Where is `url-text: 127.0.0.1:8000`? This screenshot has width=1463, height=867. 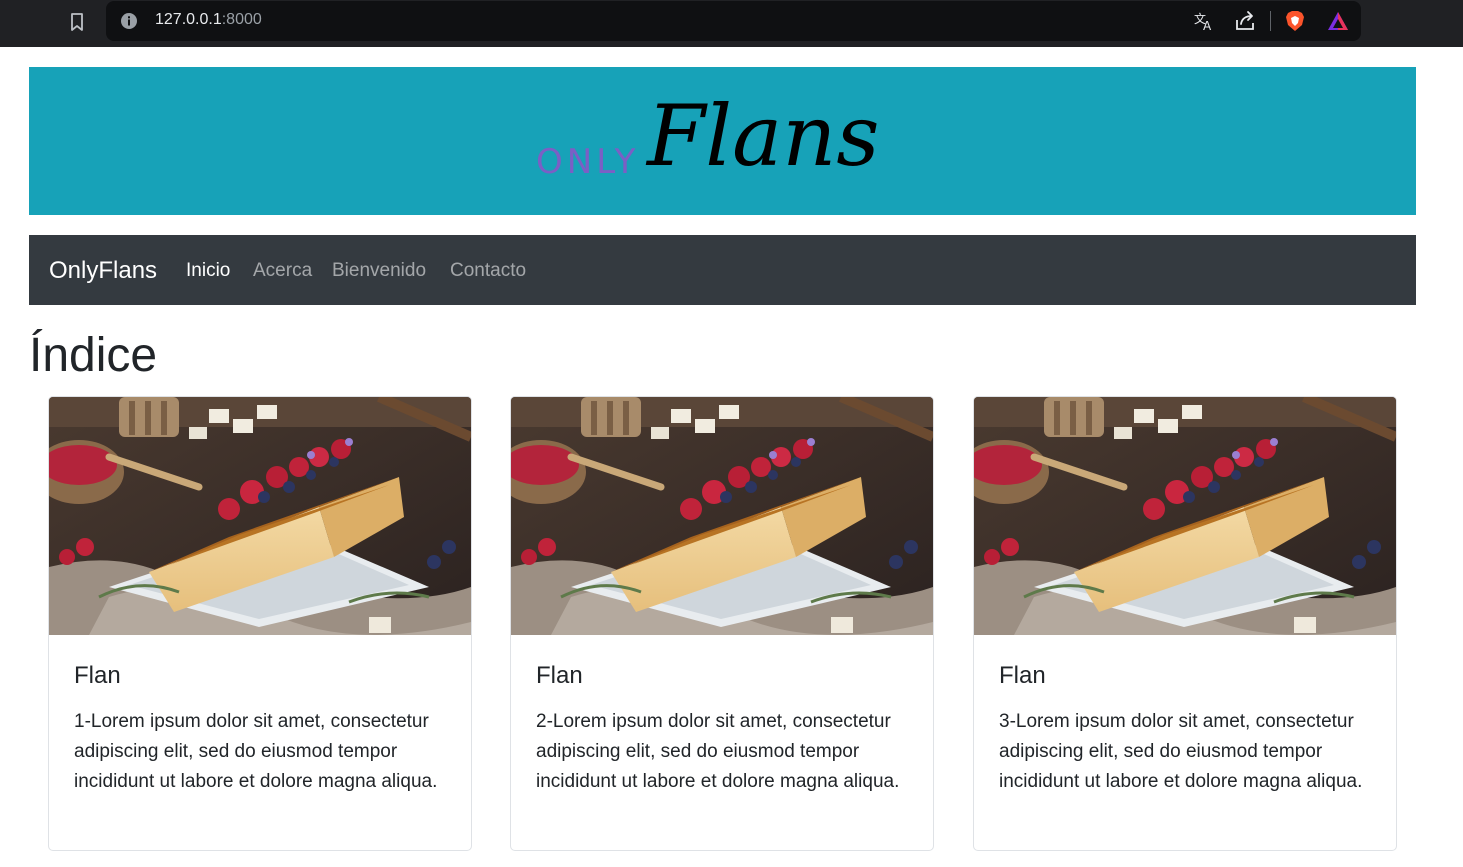
url-text: 127.0.0.1:8000 is located at coordinates (208, 20).